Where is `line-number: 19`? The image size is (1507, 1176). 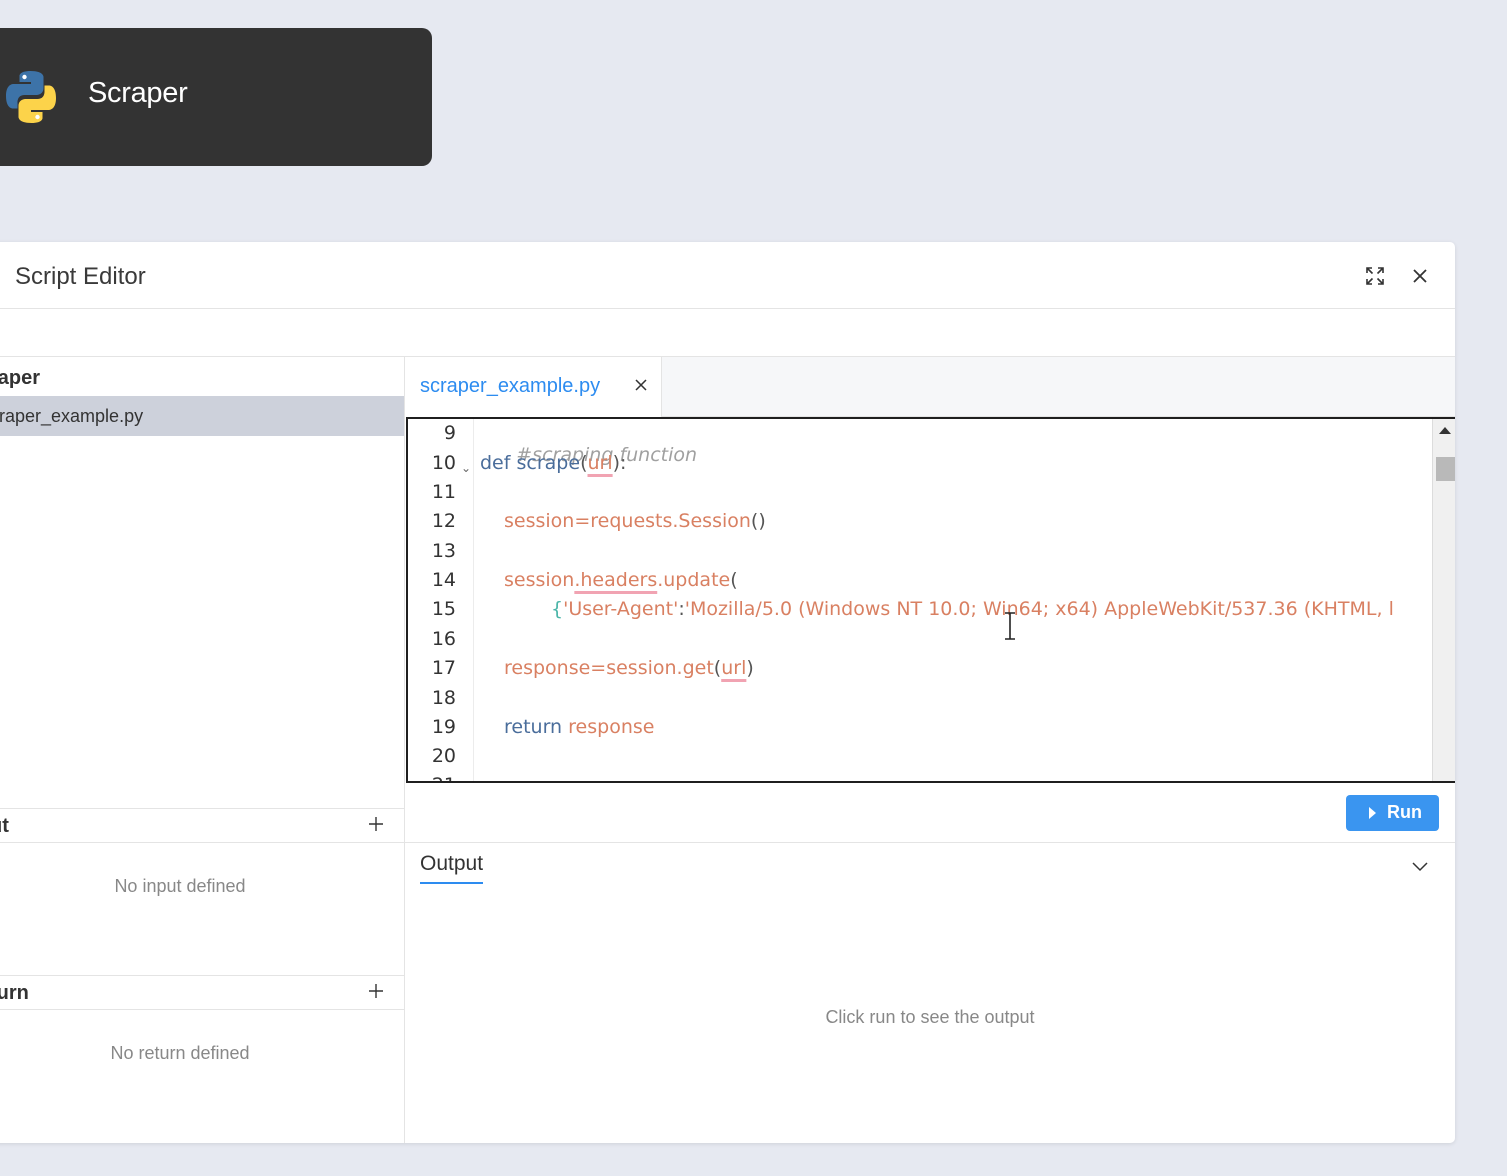
line-number: 19 is located at coordinates (443, 727).